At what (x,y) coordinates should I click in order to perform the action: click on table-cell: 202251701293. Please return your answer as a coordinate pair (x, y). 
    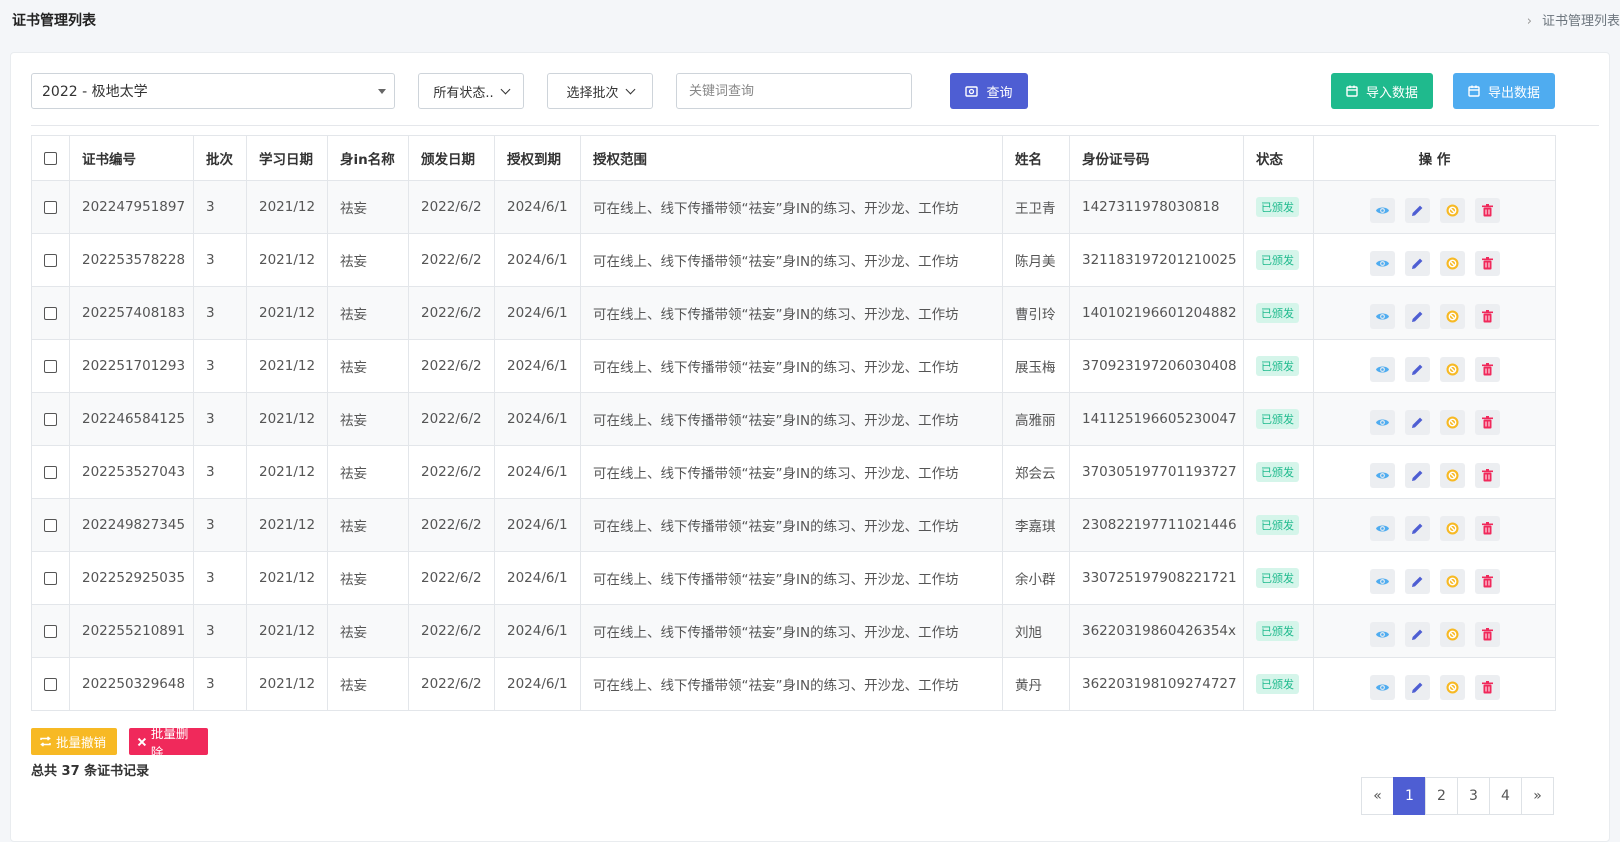
    Looking at the image, I should click on (131, 366).